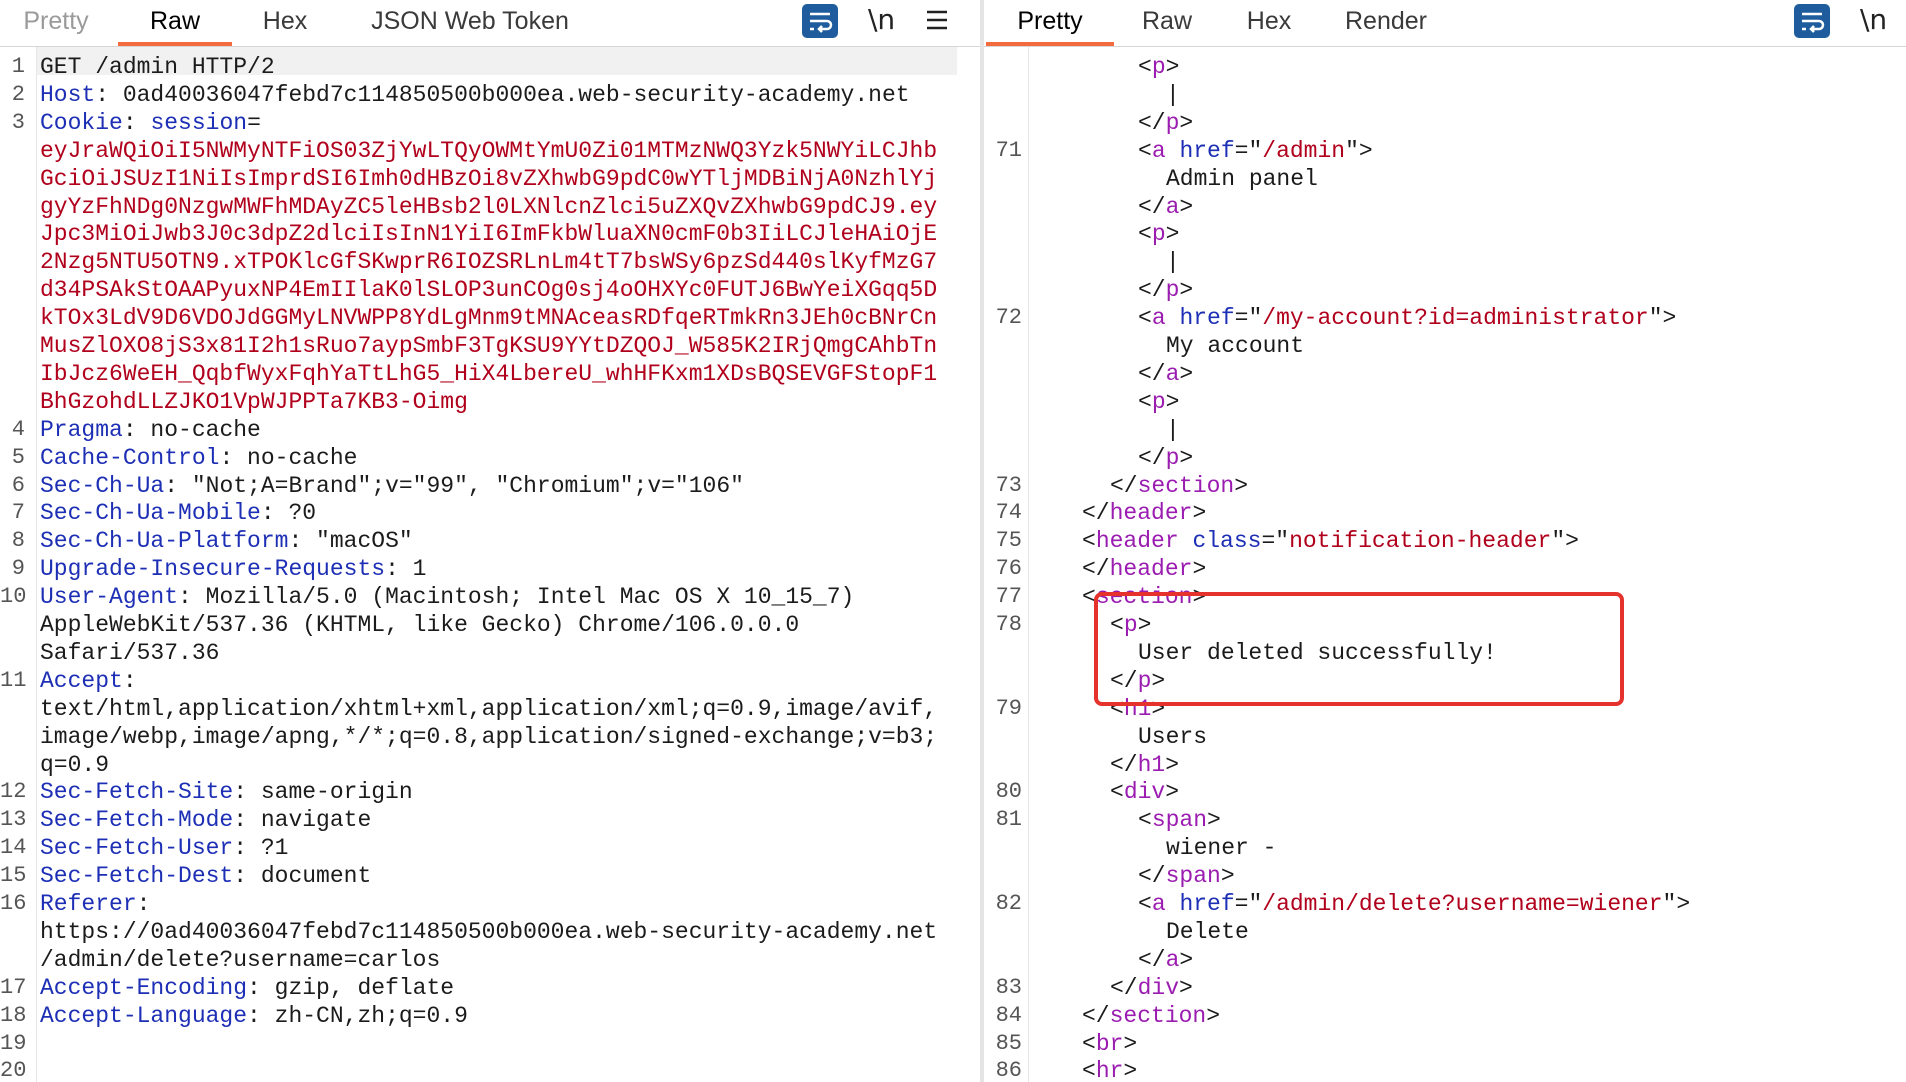 Image resolution: width=1906 pixels, height=1082 pixels. I want to click on code-line: Accept-Encoding: gzip, deflate, so click(247, 988).